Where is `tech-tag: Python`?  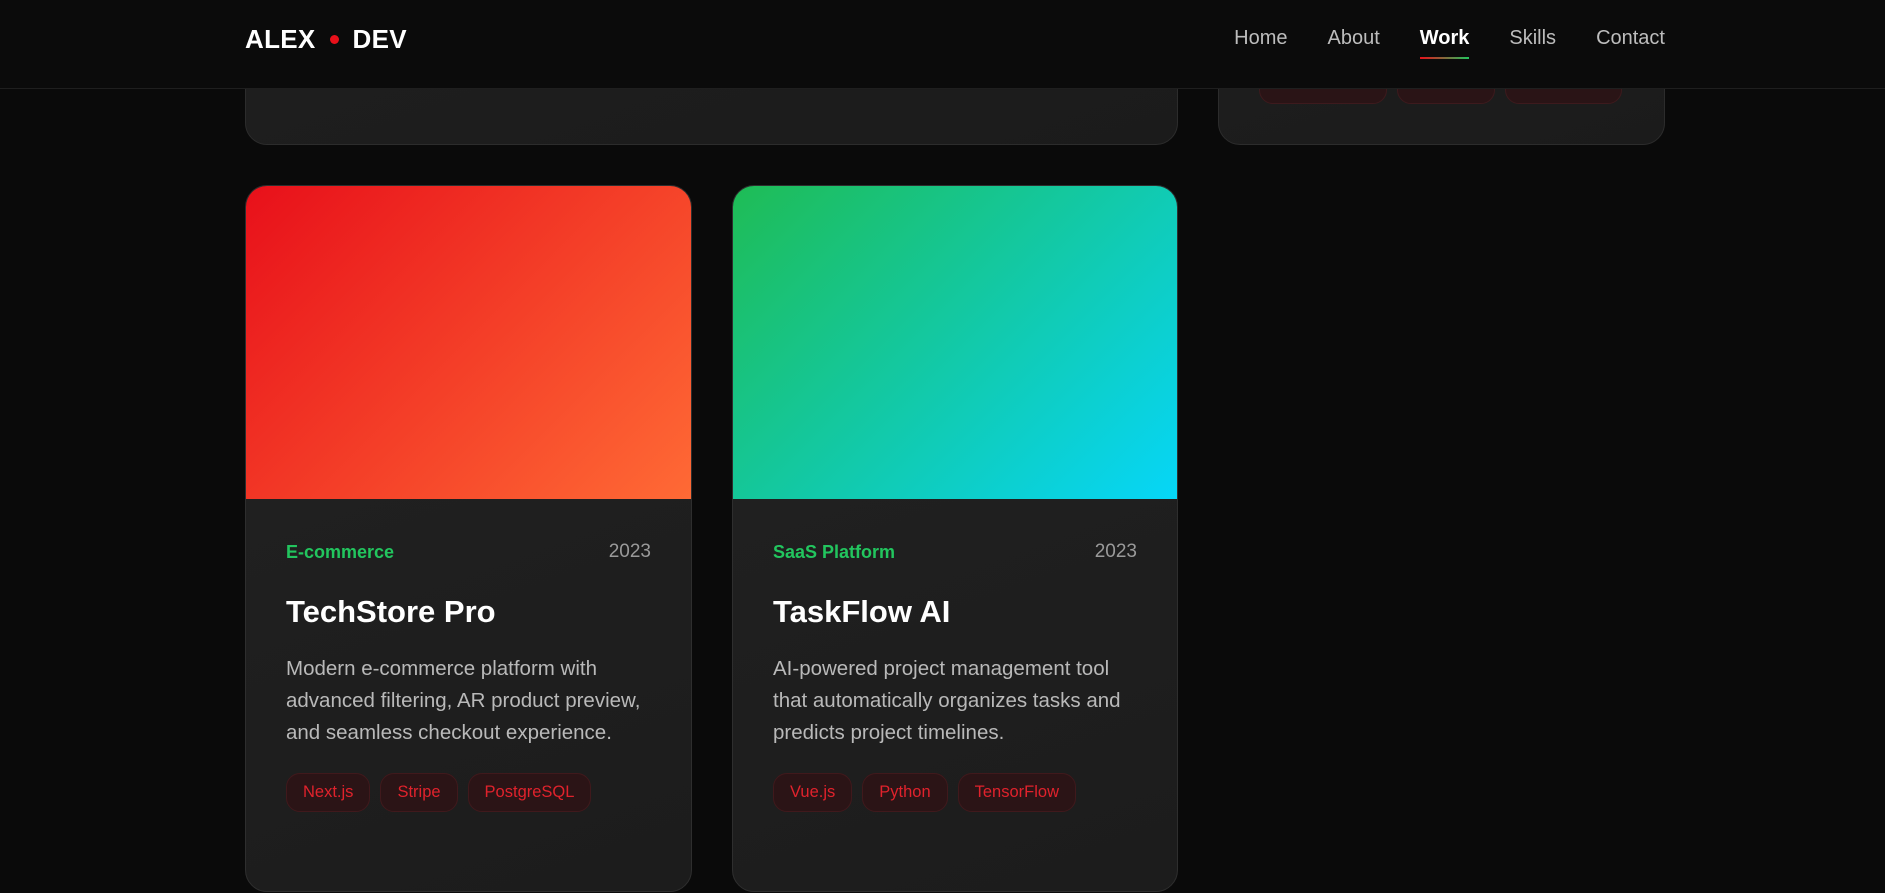 tech-tag: Python is located at coordinates (905, 792).